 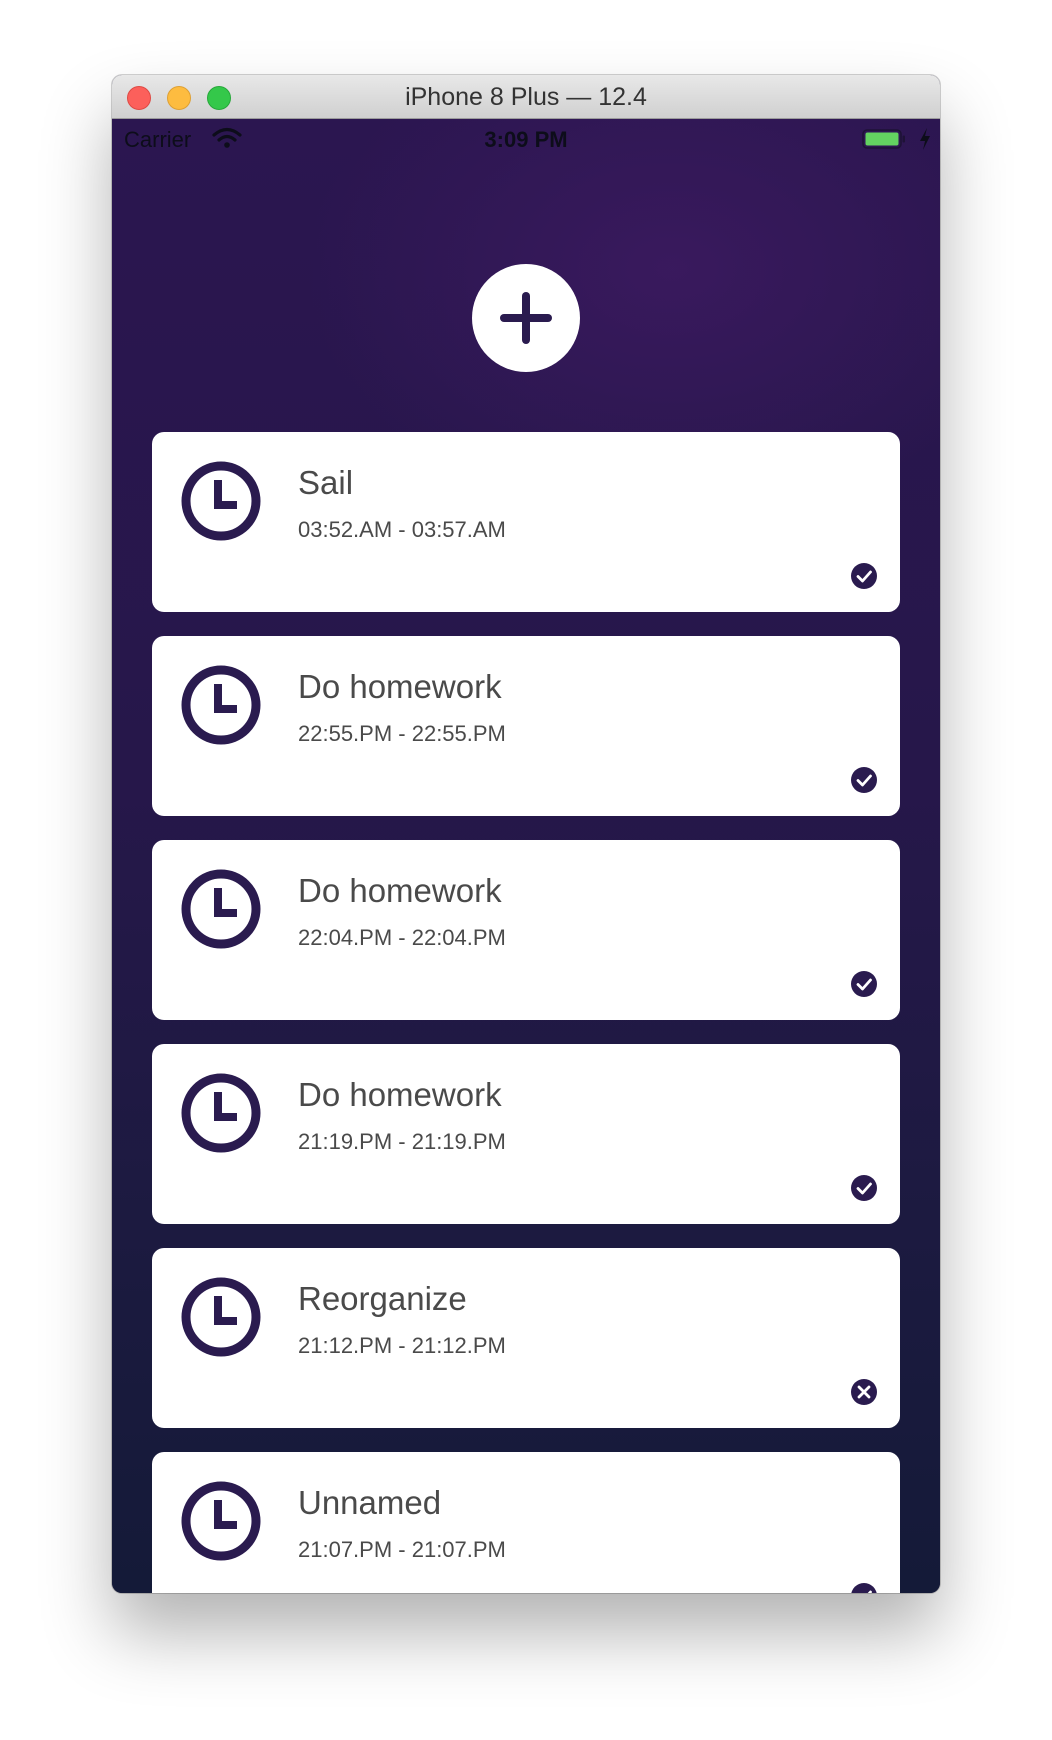 What do you see at coordinates (382, 1298) in the screenshot?
I see `task-title: Reorganize` at bounding box center [382, 1298].